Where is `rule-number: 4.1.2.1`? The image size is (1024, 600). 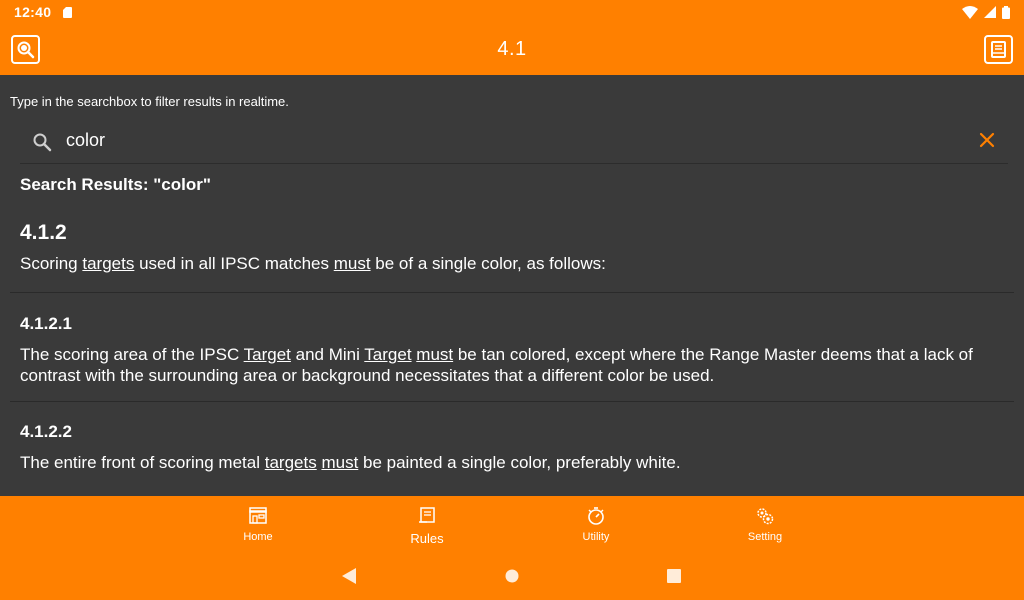 rule-number: 4.1.2.1 is located at coordinates (46, 323).